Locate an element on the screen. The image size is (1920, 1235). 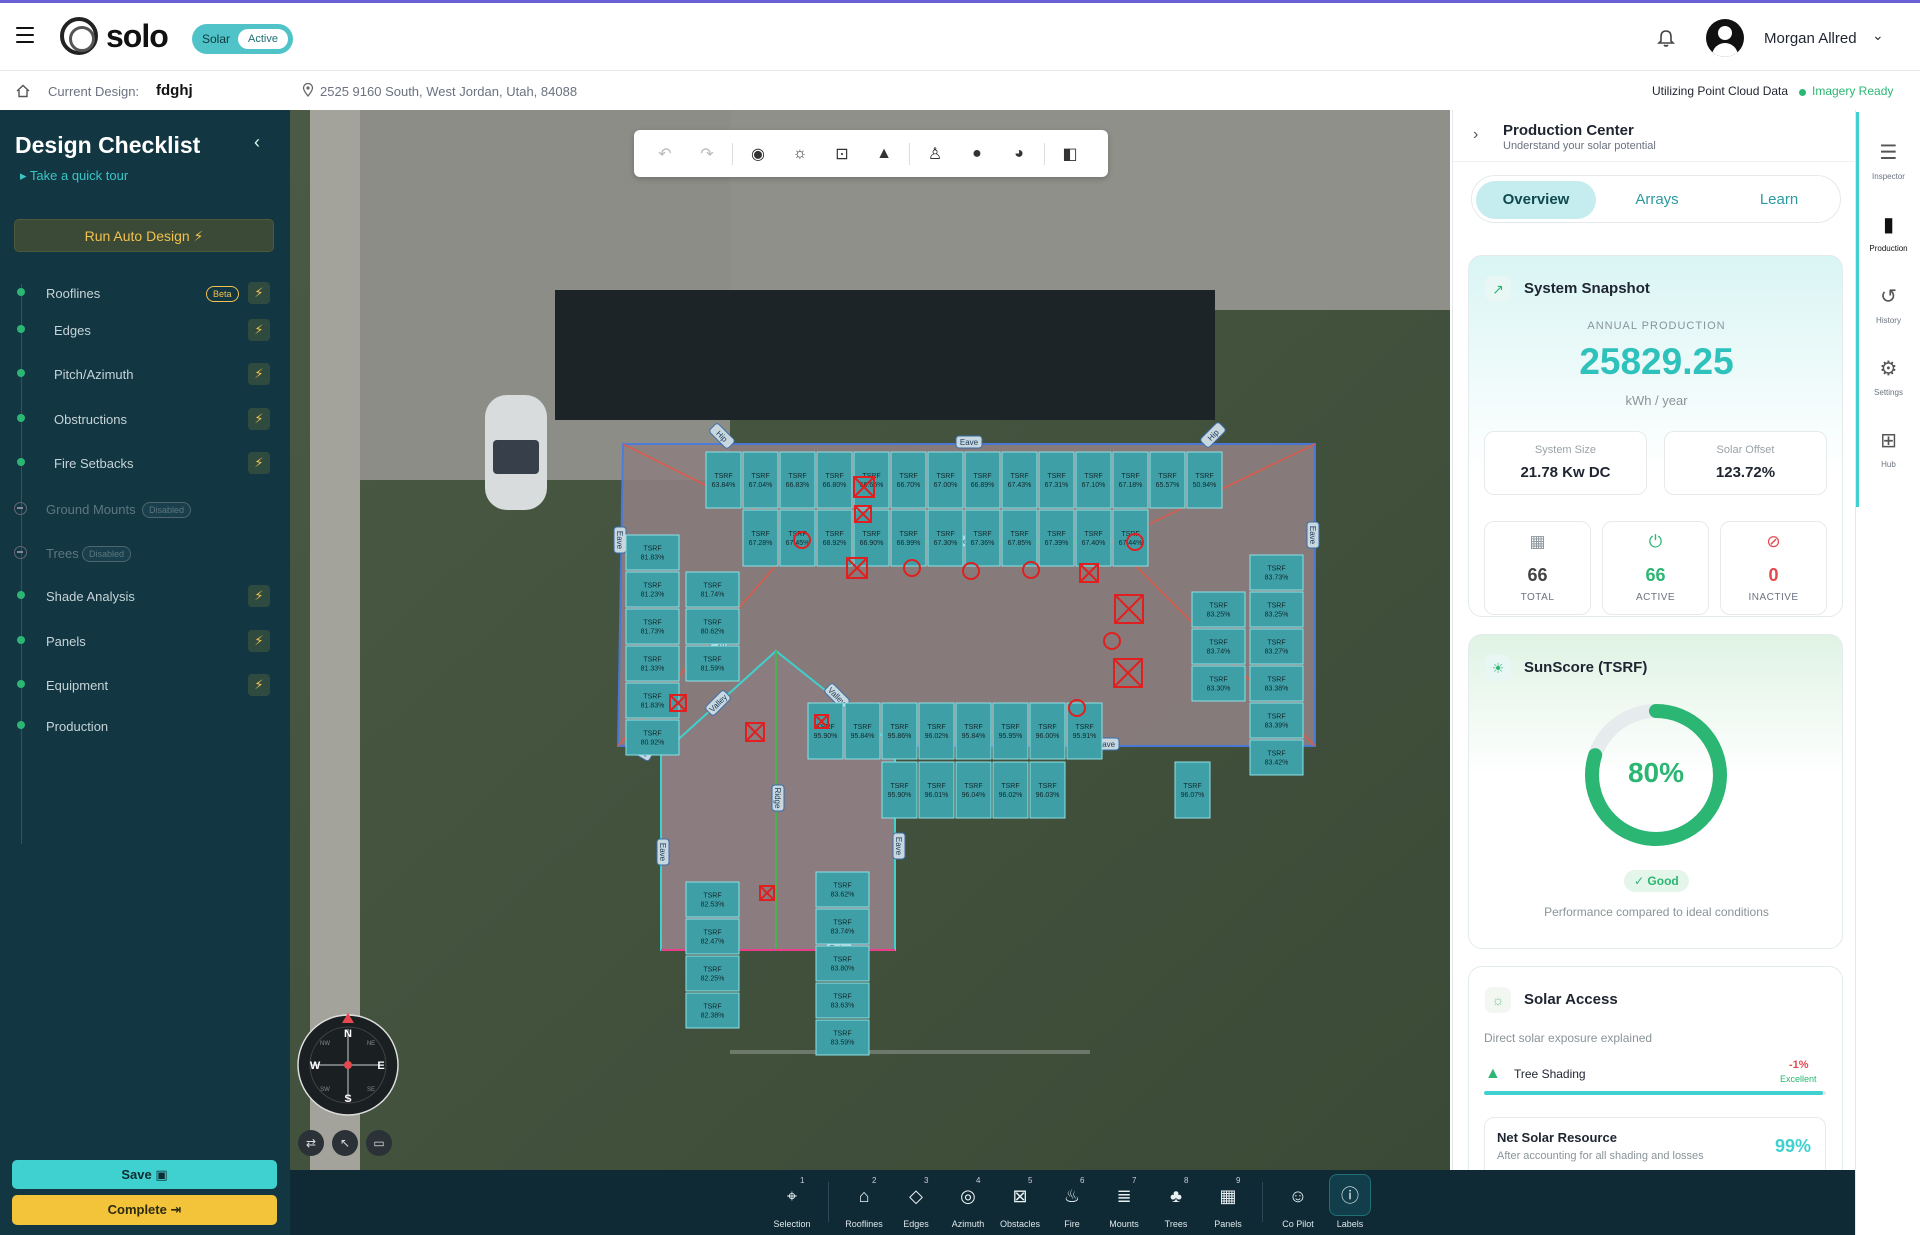
terrain-icon: ▲ is located at coordinates (884, 154).